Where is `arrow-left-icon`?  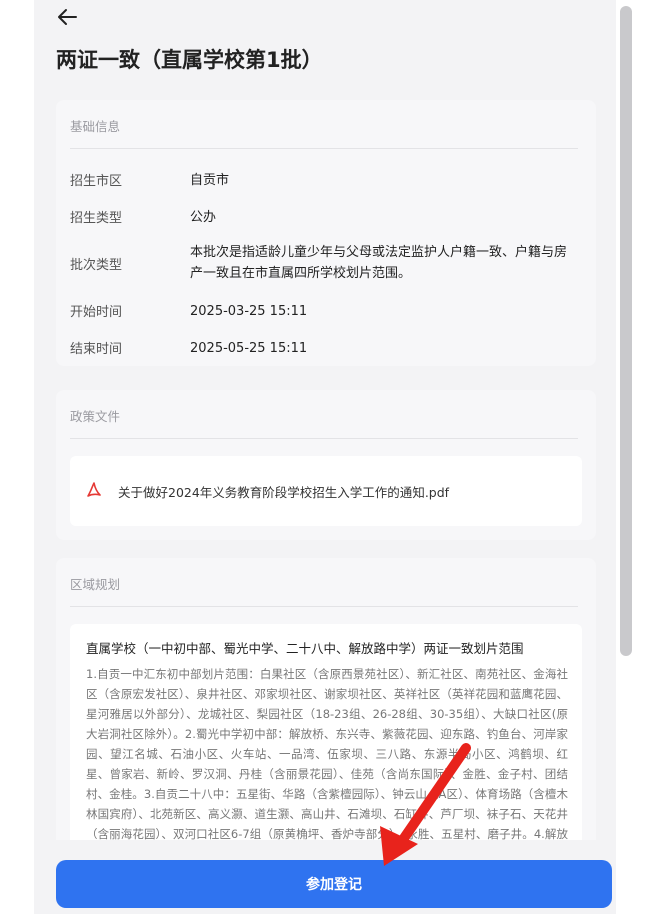 arrow-left-icon is located at coordinates (67, 17).